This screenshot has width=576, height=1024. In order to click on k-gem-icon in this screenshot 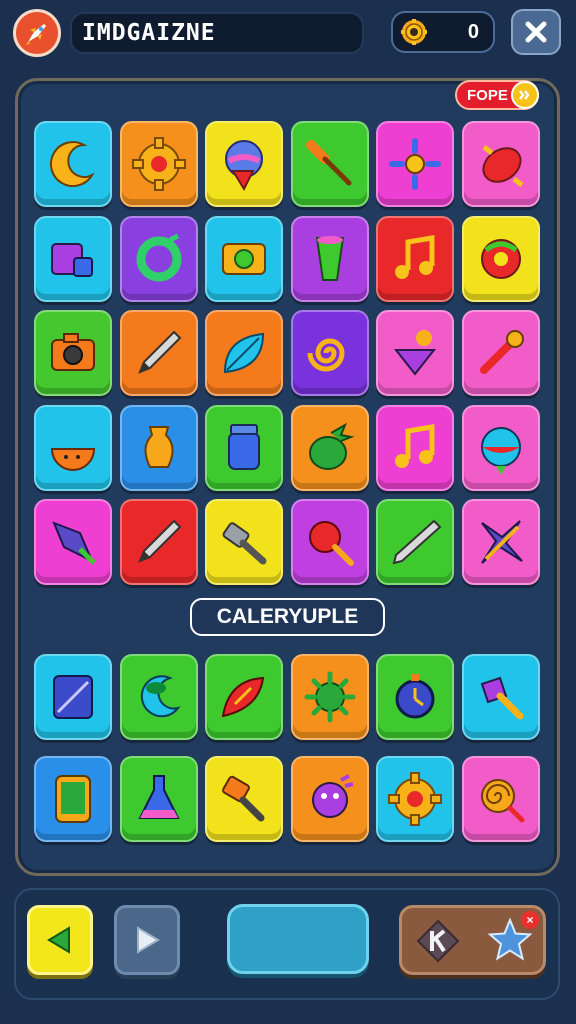, I will do `click(438, 941)`.